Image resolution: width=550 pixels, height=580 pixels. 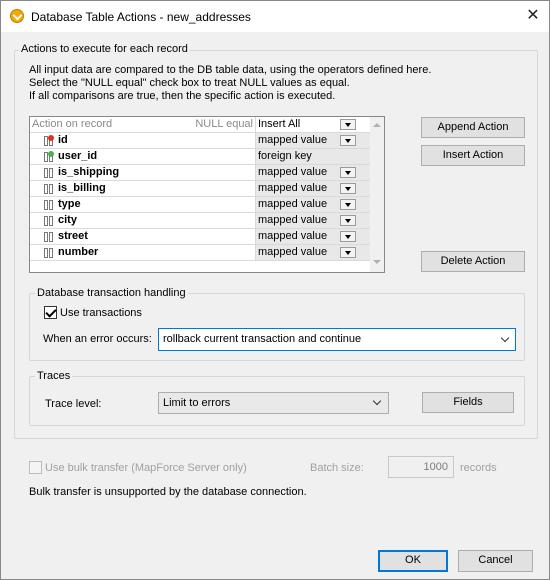 I want to click on title-bar: Database Table Actions - new_addresses ✕, so click(x=275, y=16).